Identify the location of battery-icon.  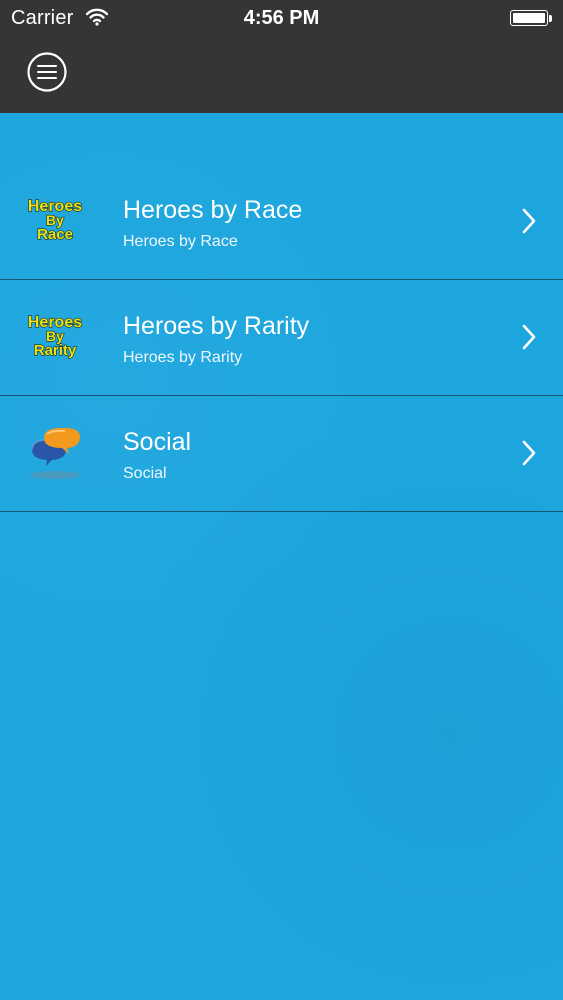
(529, 18).